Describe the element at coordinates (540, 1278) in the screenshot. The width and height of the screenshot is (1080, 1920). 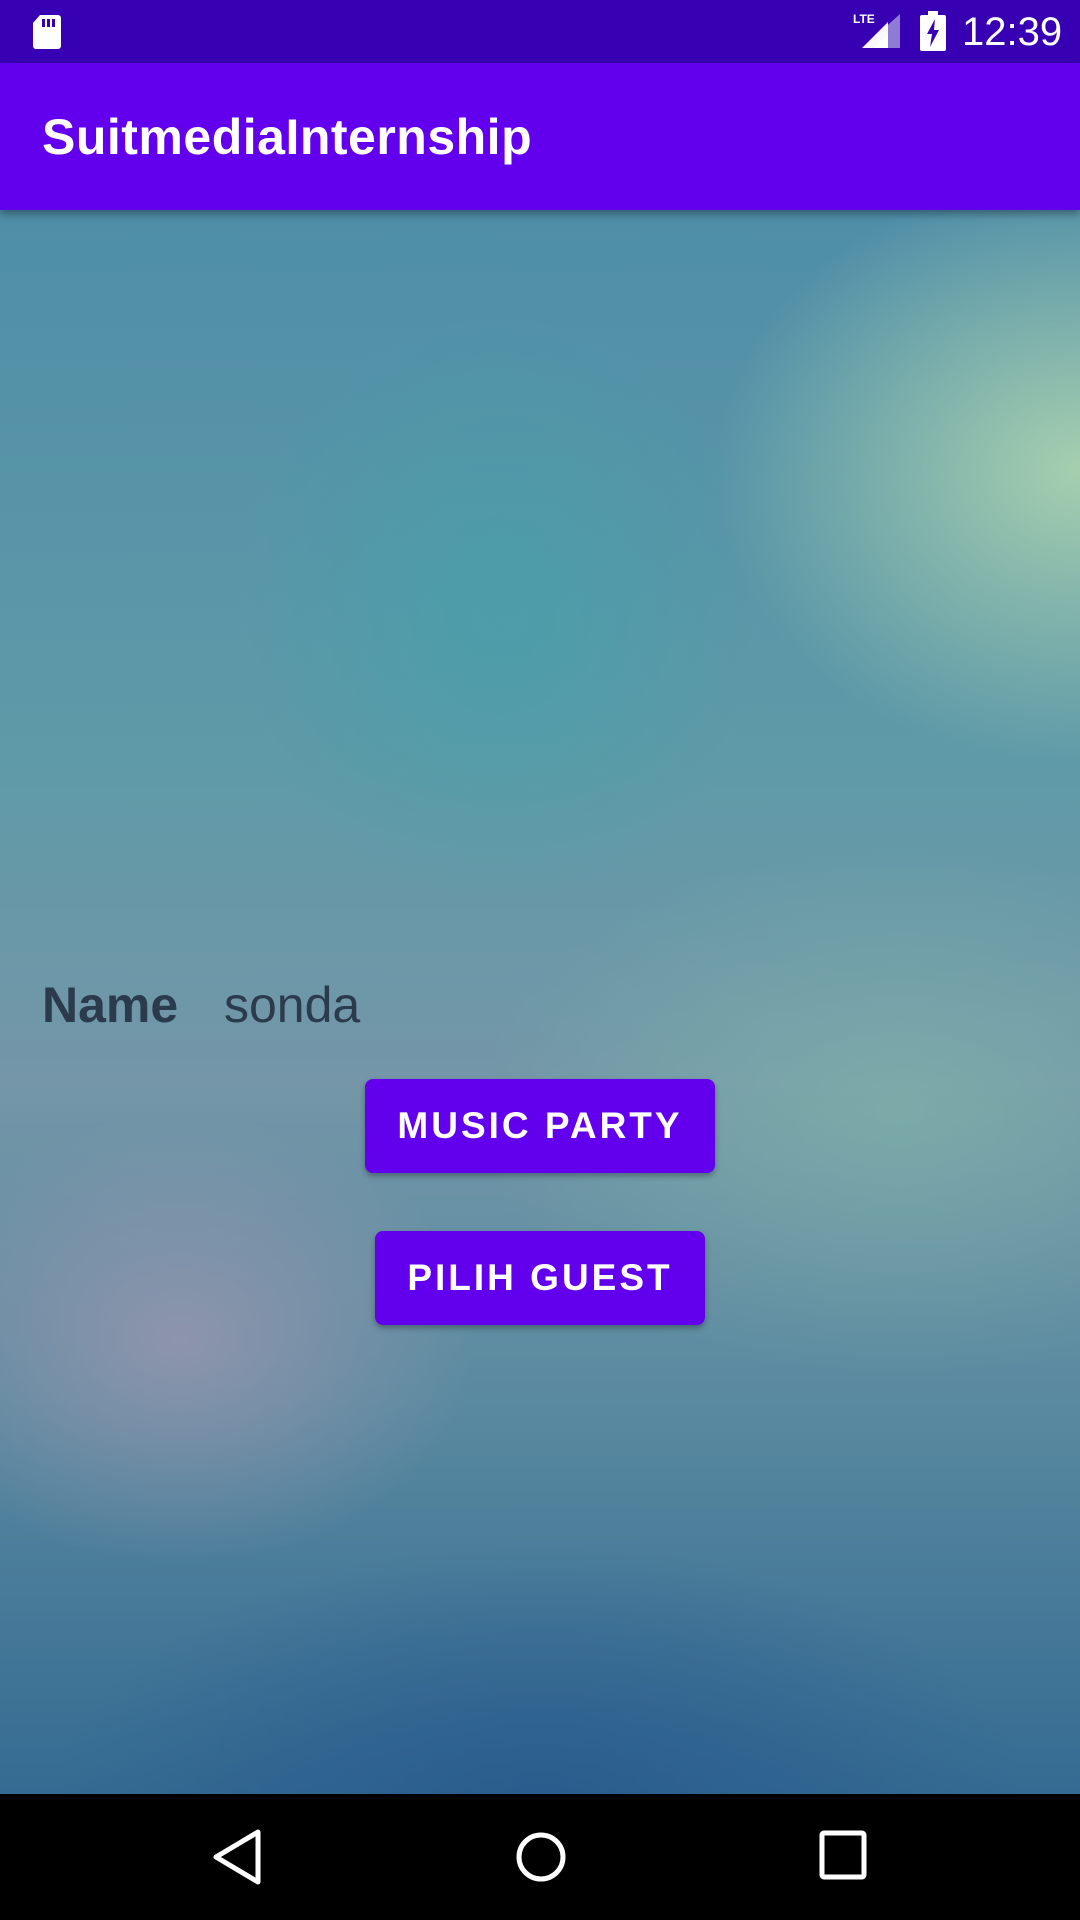
I see `pilih-guest-button: PILIH GUEST` at that location.